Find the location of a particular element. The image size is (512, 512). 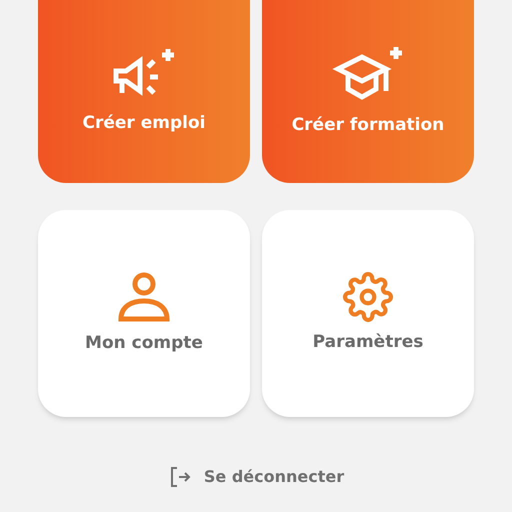

gear-icon is located at coordinates (368, 297).